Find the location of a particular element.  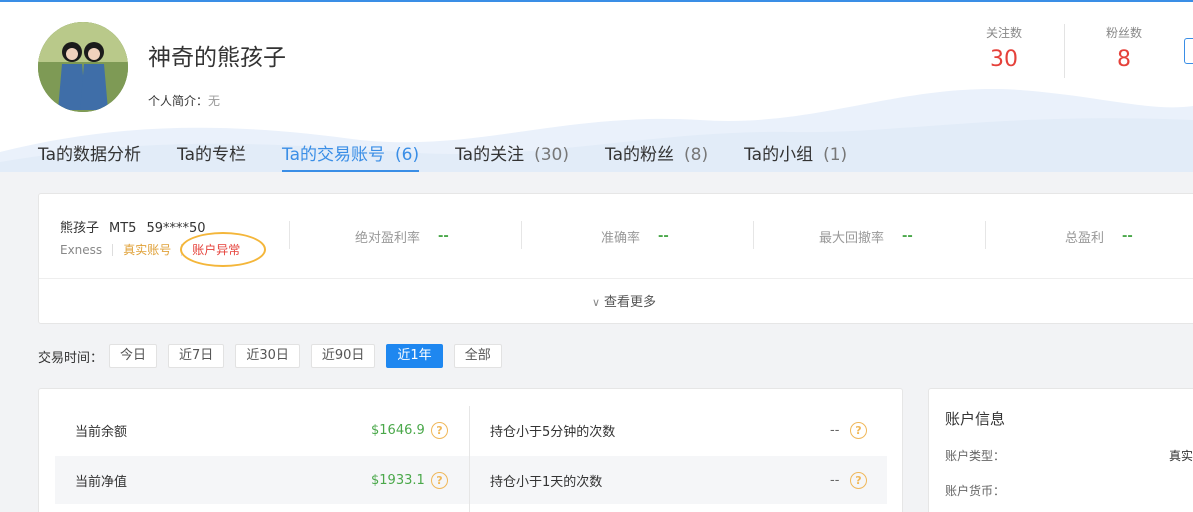

account-info-title: 账户信息 is located at coordinates (975, 419).